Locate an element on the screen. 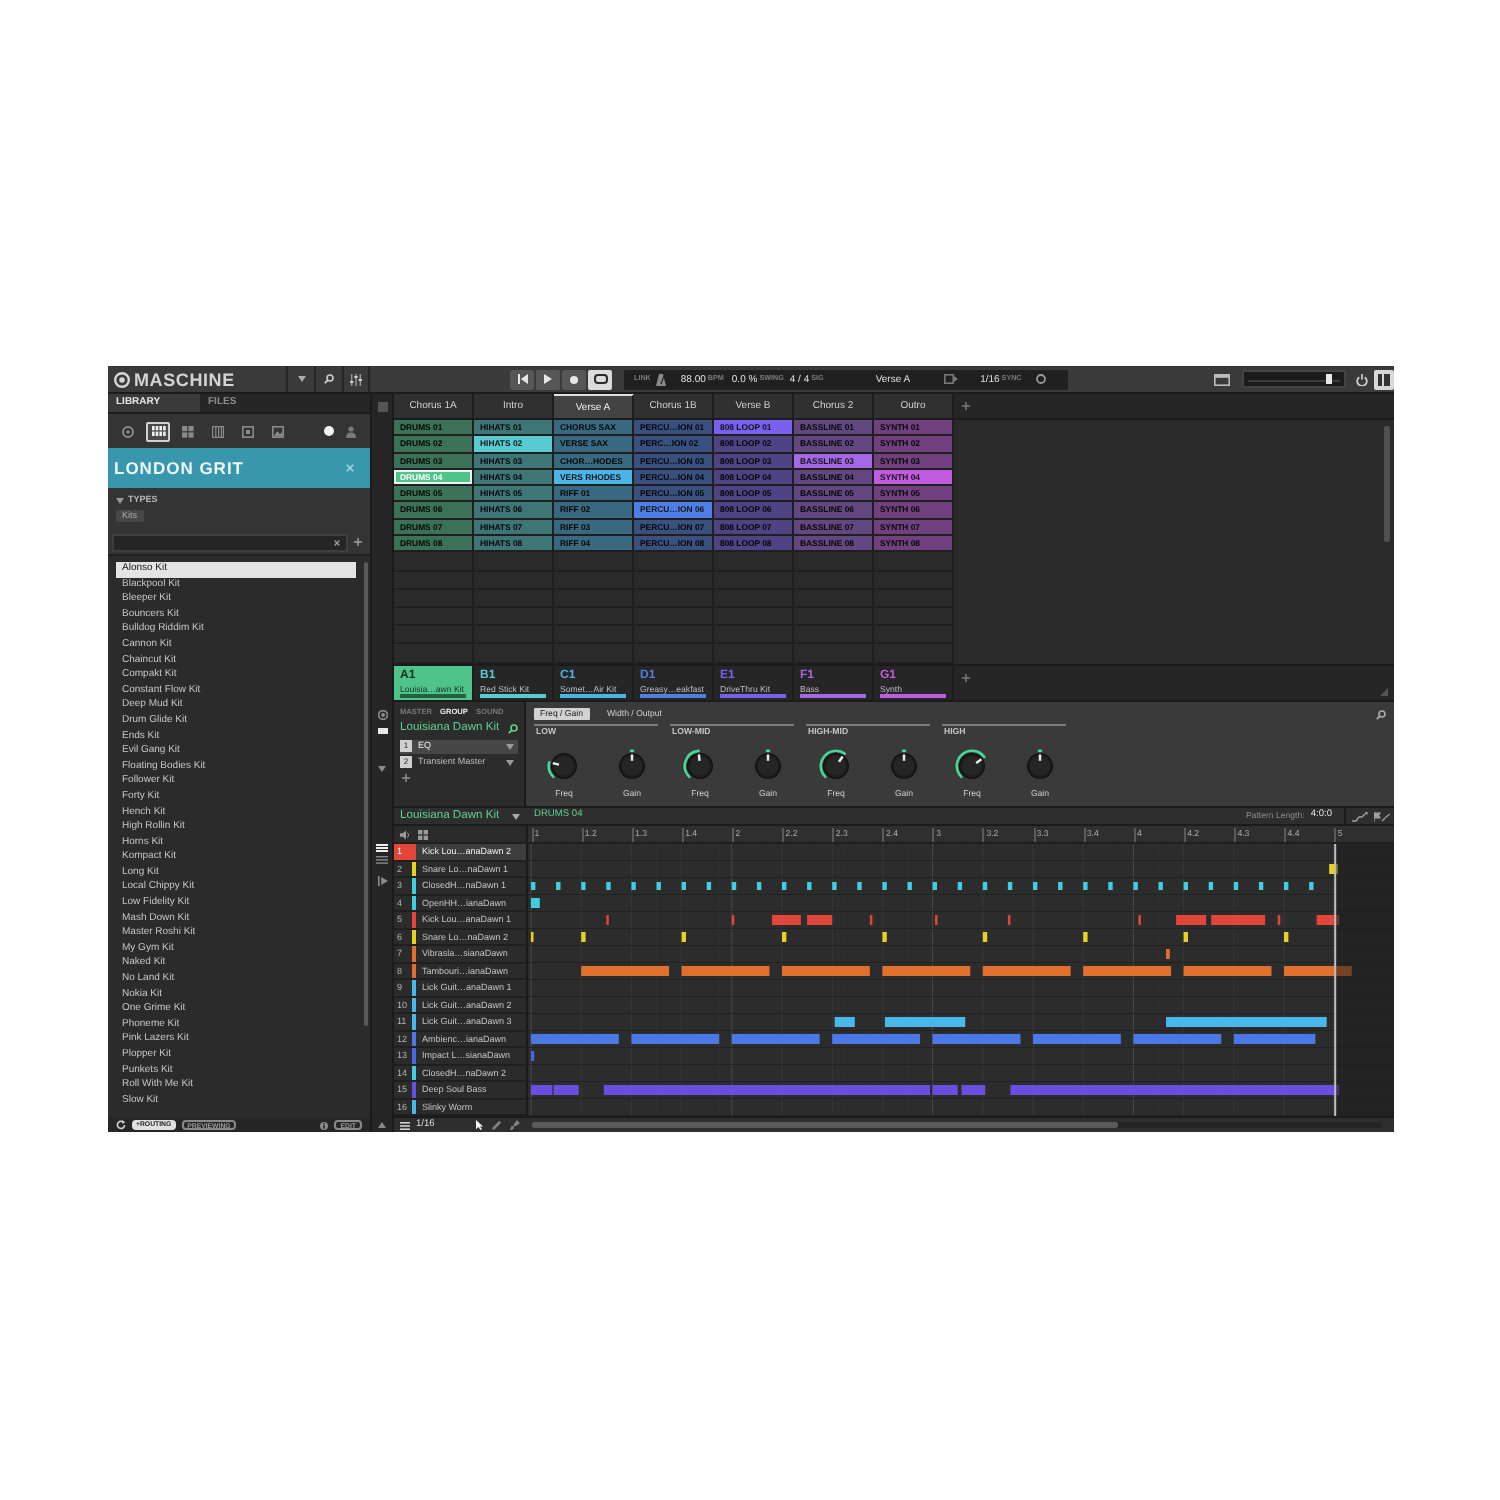 The width and height of the screenshot is (1500, 1500). close-icon is located at coordinates (350, 468).